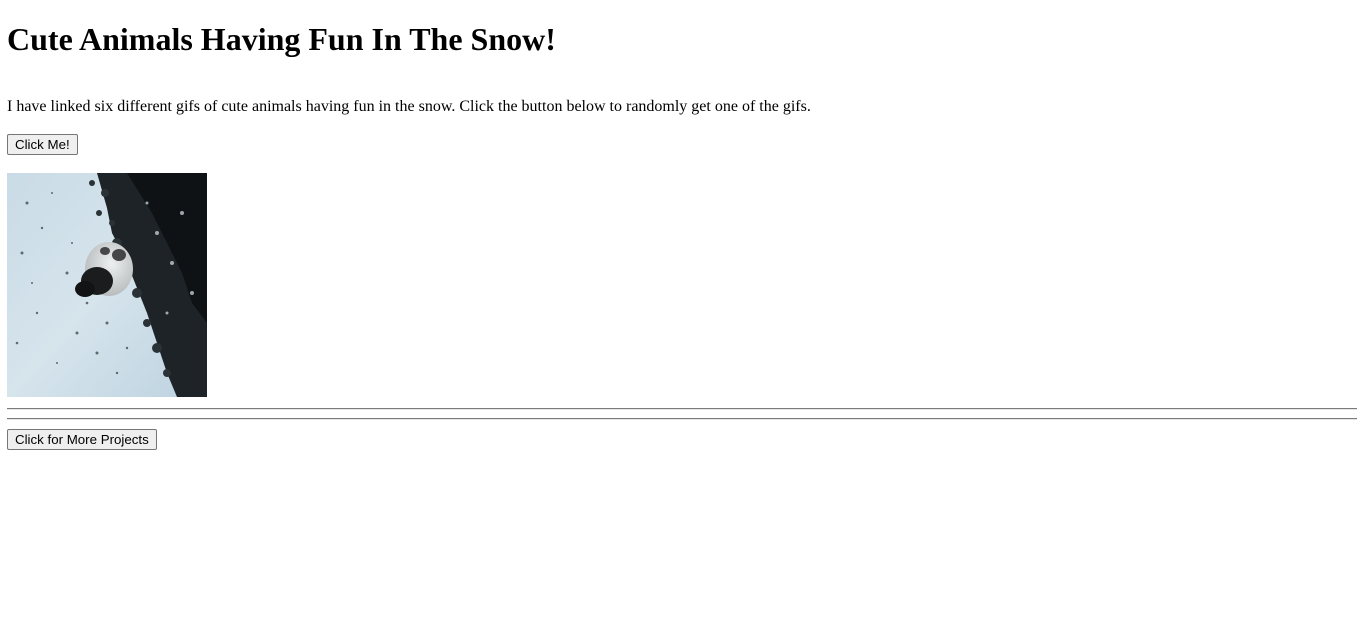 The height and width of the screenshot is (637, 1365). I want to click on animal-gif-image, so click(107, 285).